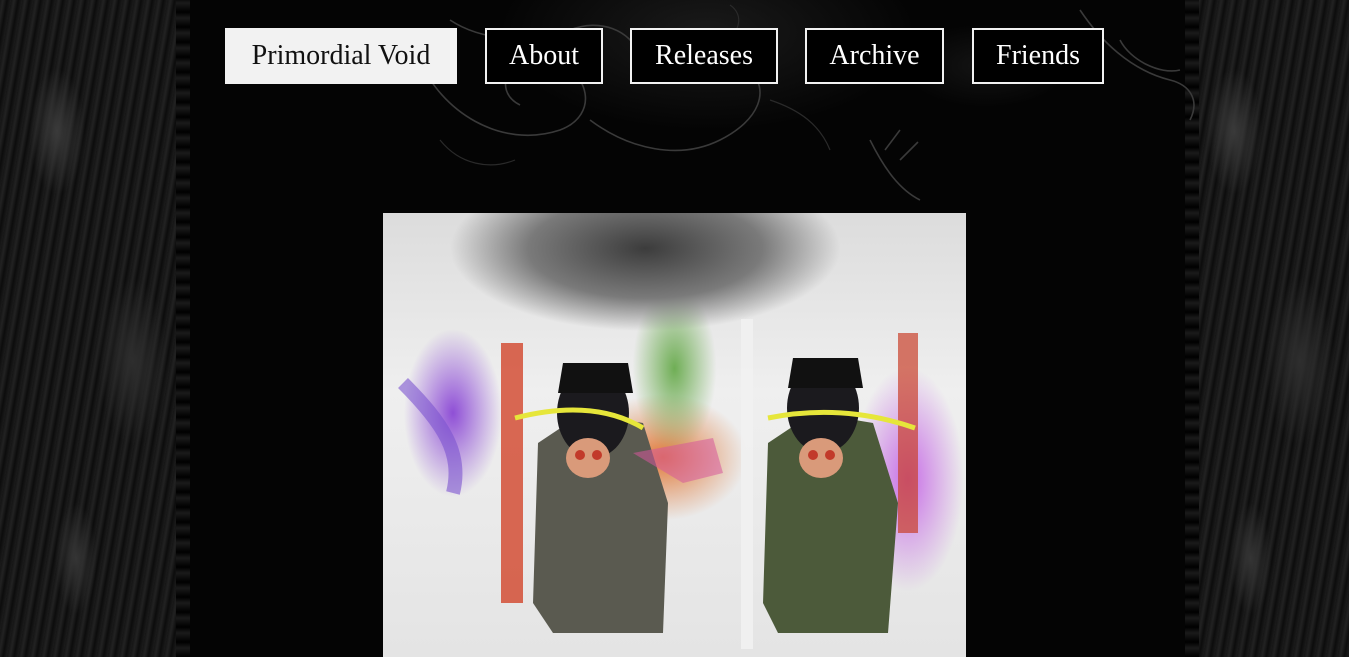 The height and width of the screenshot is (657, 1349). I want to click on nav-item-label: Archive, so click(874, 55).